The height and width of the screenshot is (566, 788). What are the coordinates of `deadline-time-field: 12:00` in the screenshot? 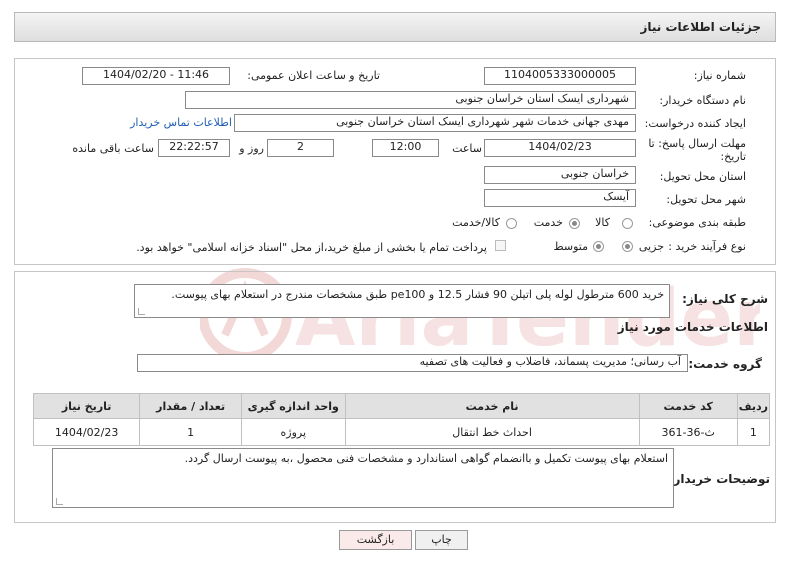 It's located at (405, 148).